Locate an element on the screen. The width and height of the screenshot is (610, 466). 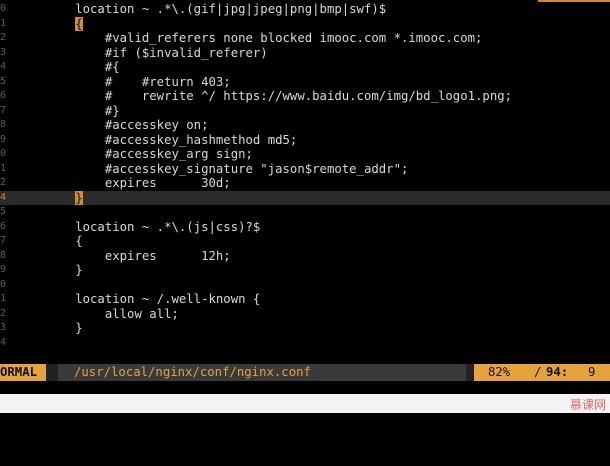
line-number-gutter: 9 is located at coordinates (3, 269).